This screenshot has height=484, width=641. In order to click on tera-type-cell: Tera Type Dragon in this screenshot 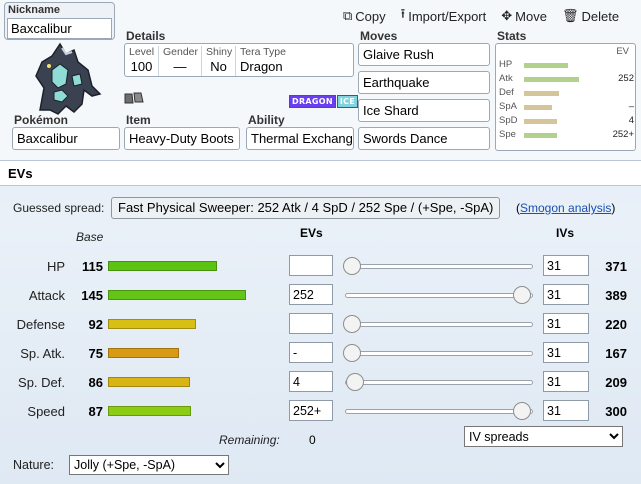, I will do `click(263, 60)`.